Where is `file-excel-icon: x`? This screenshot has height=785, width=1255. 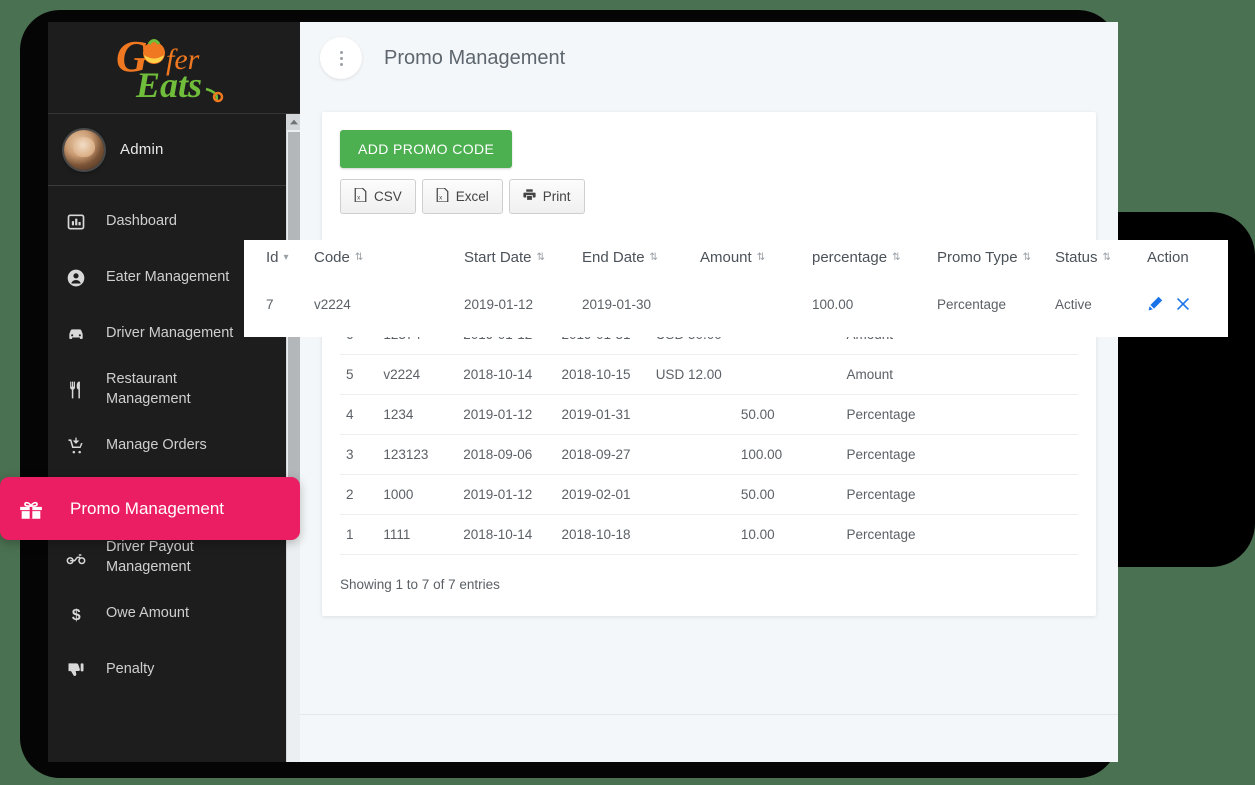 file-excel-icon: x is located at coordinates (442, 196).